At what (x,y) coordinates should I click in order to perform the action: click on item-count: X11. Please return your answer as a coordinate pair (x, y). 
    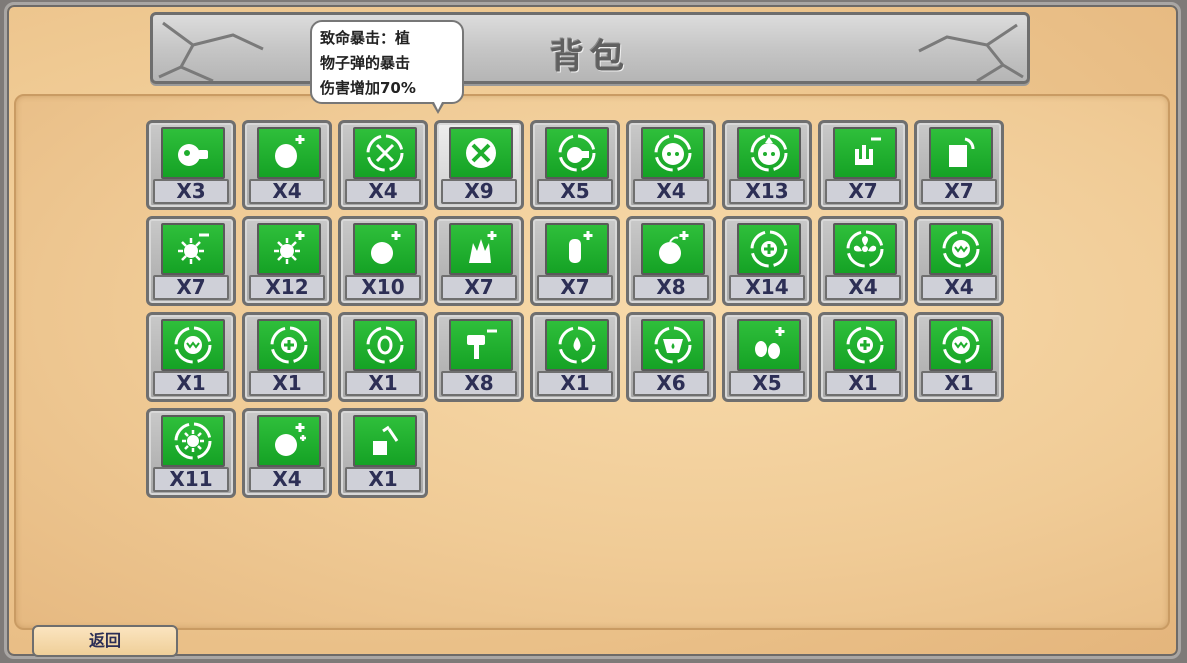
    Looking at the image, I should click on (191, 479).